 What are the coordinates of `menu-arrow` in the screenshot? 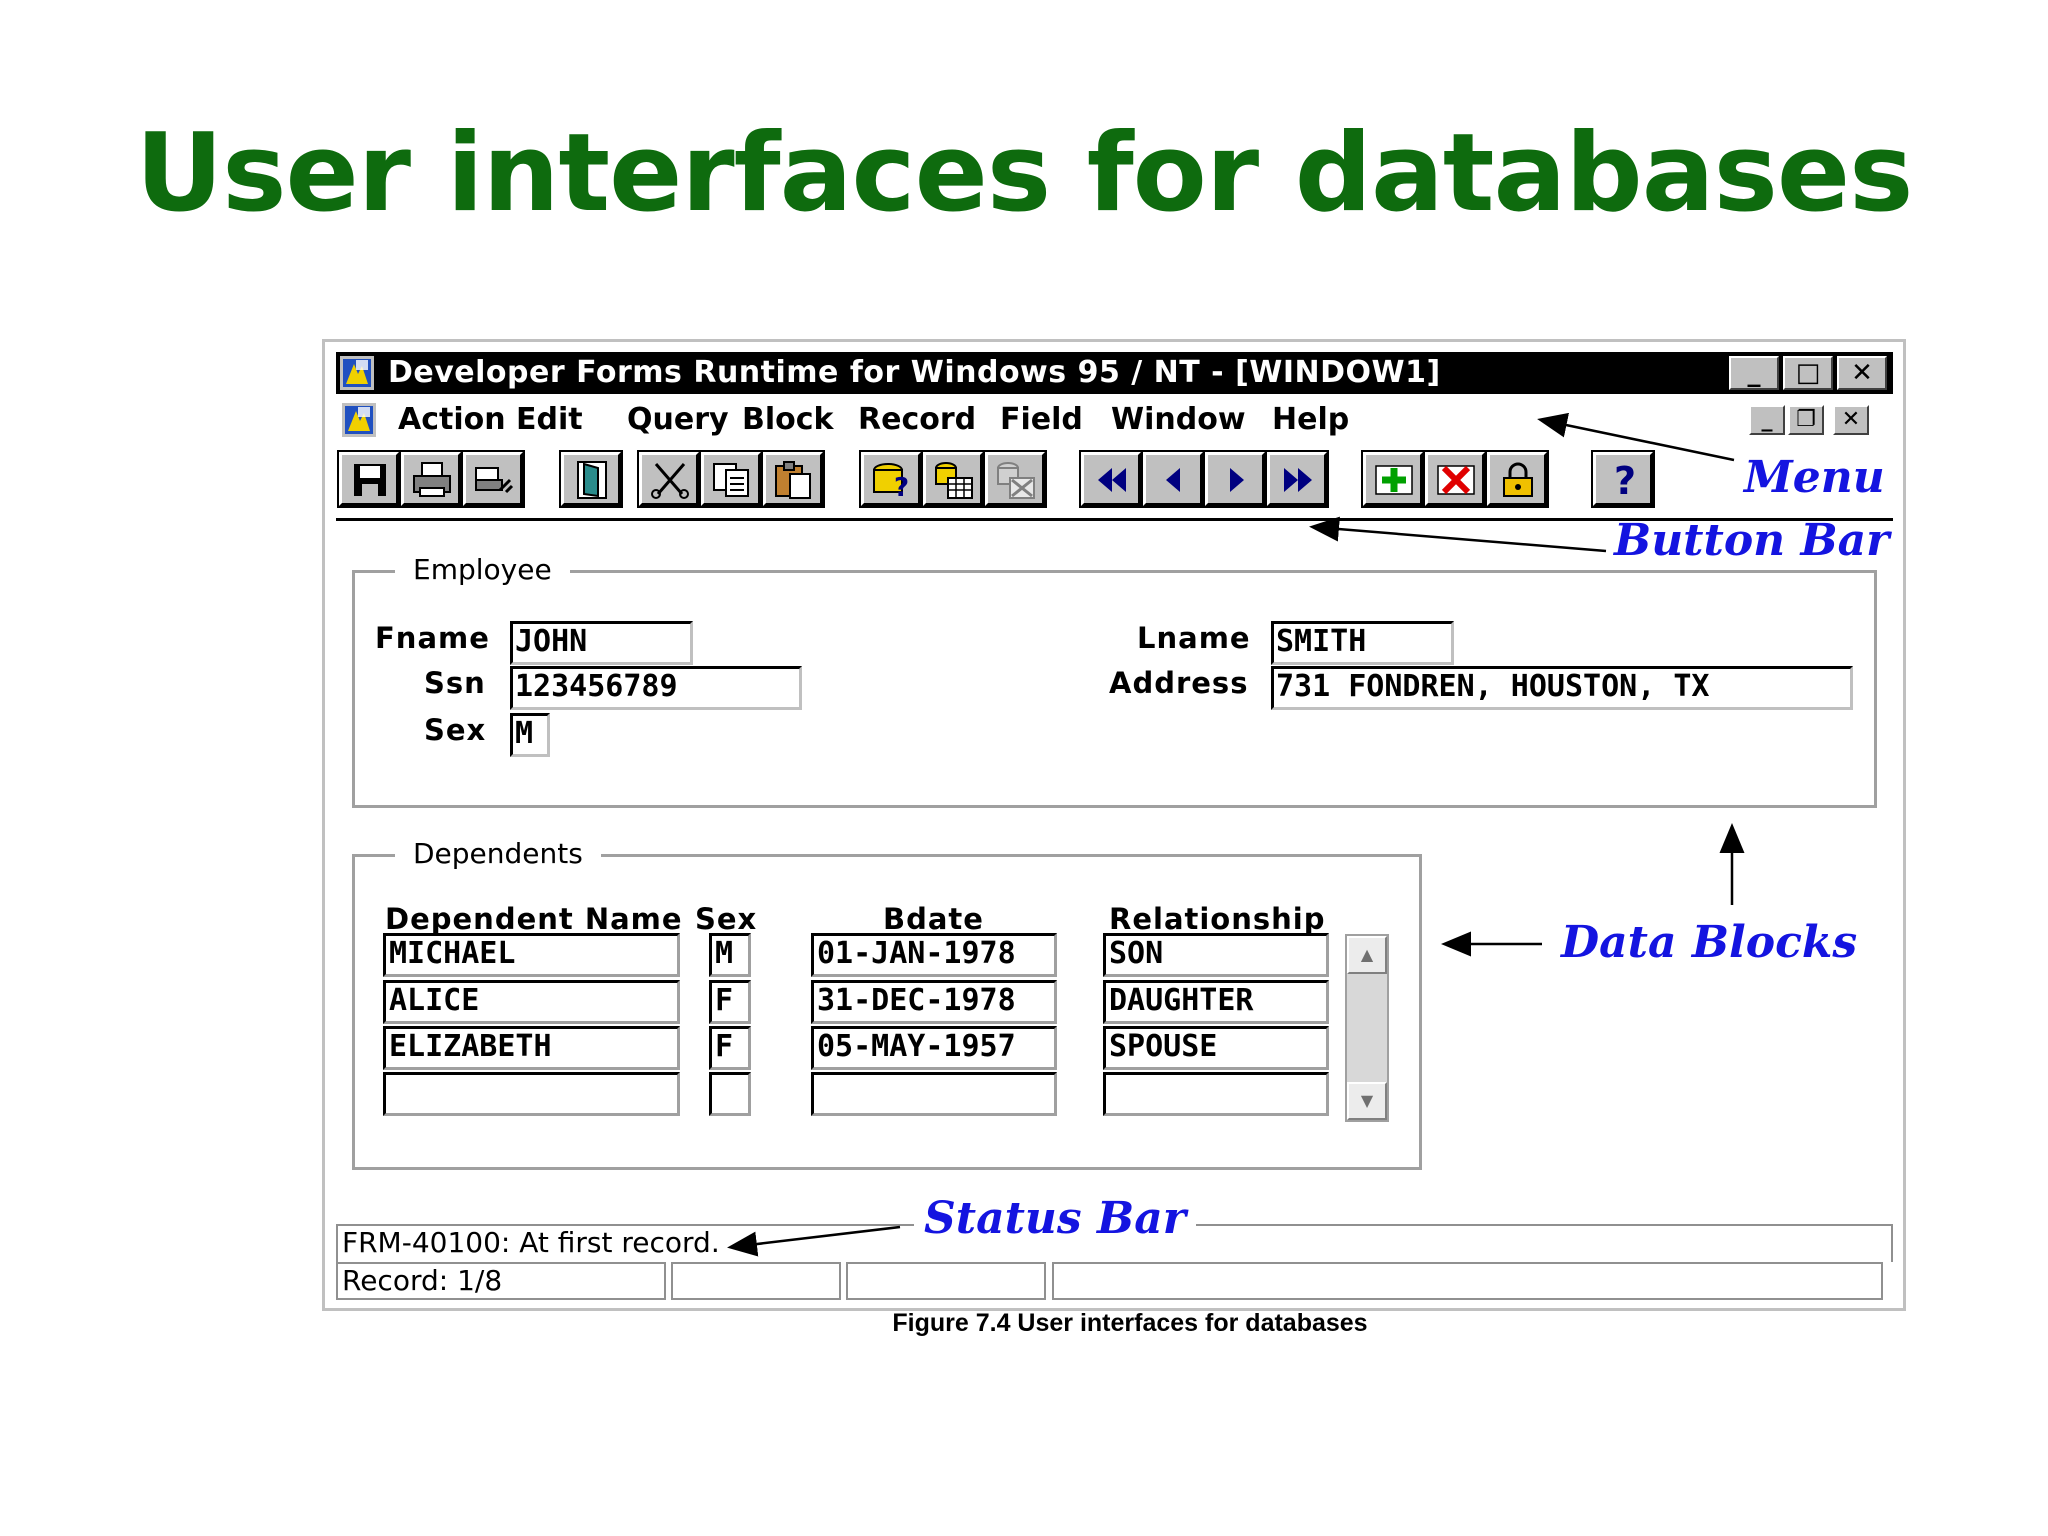 It's located at (1636, 437).